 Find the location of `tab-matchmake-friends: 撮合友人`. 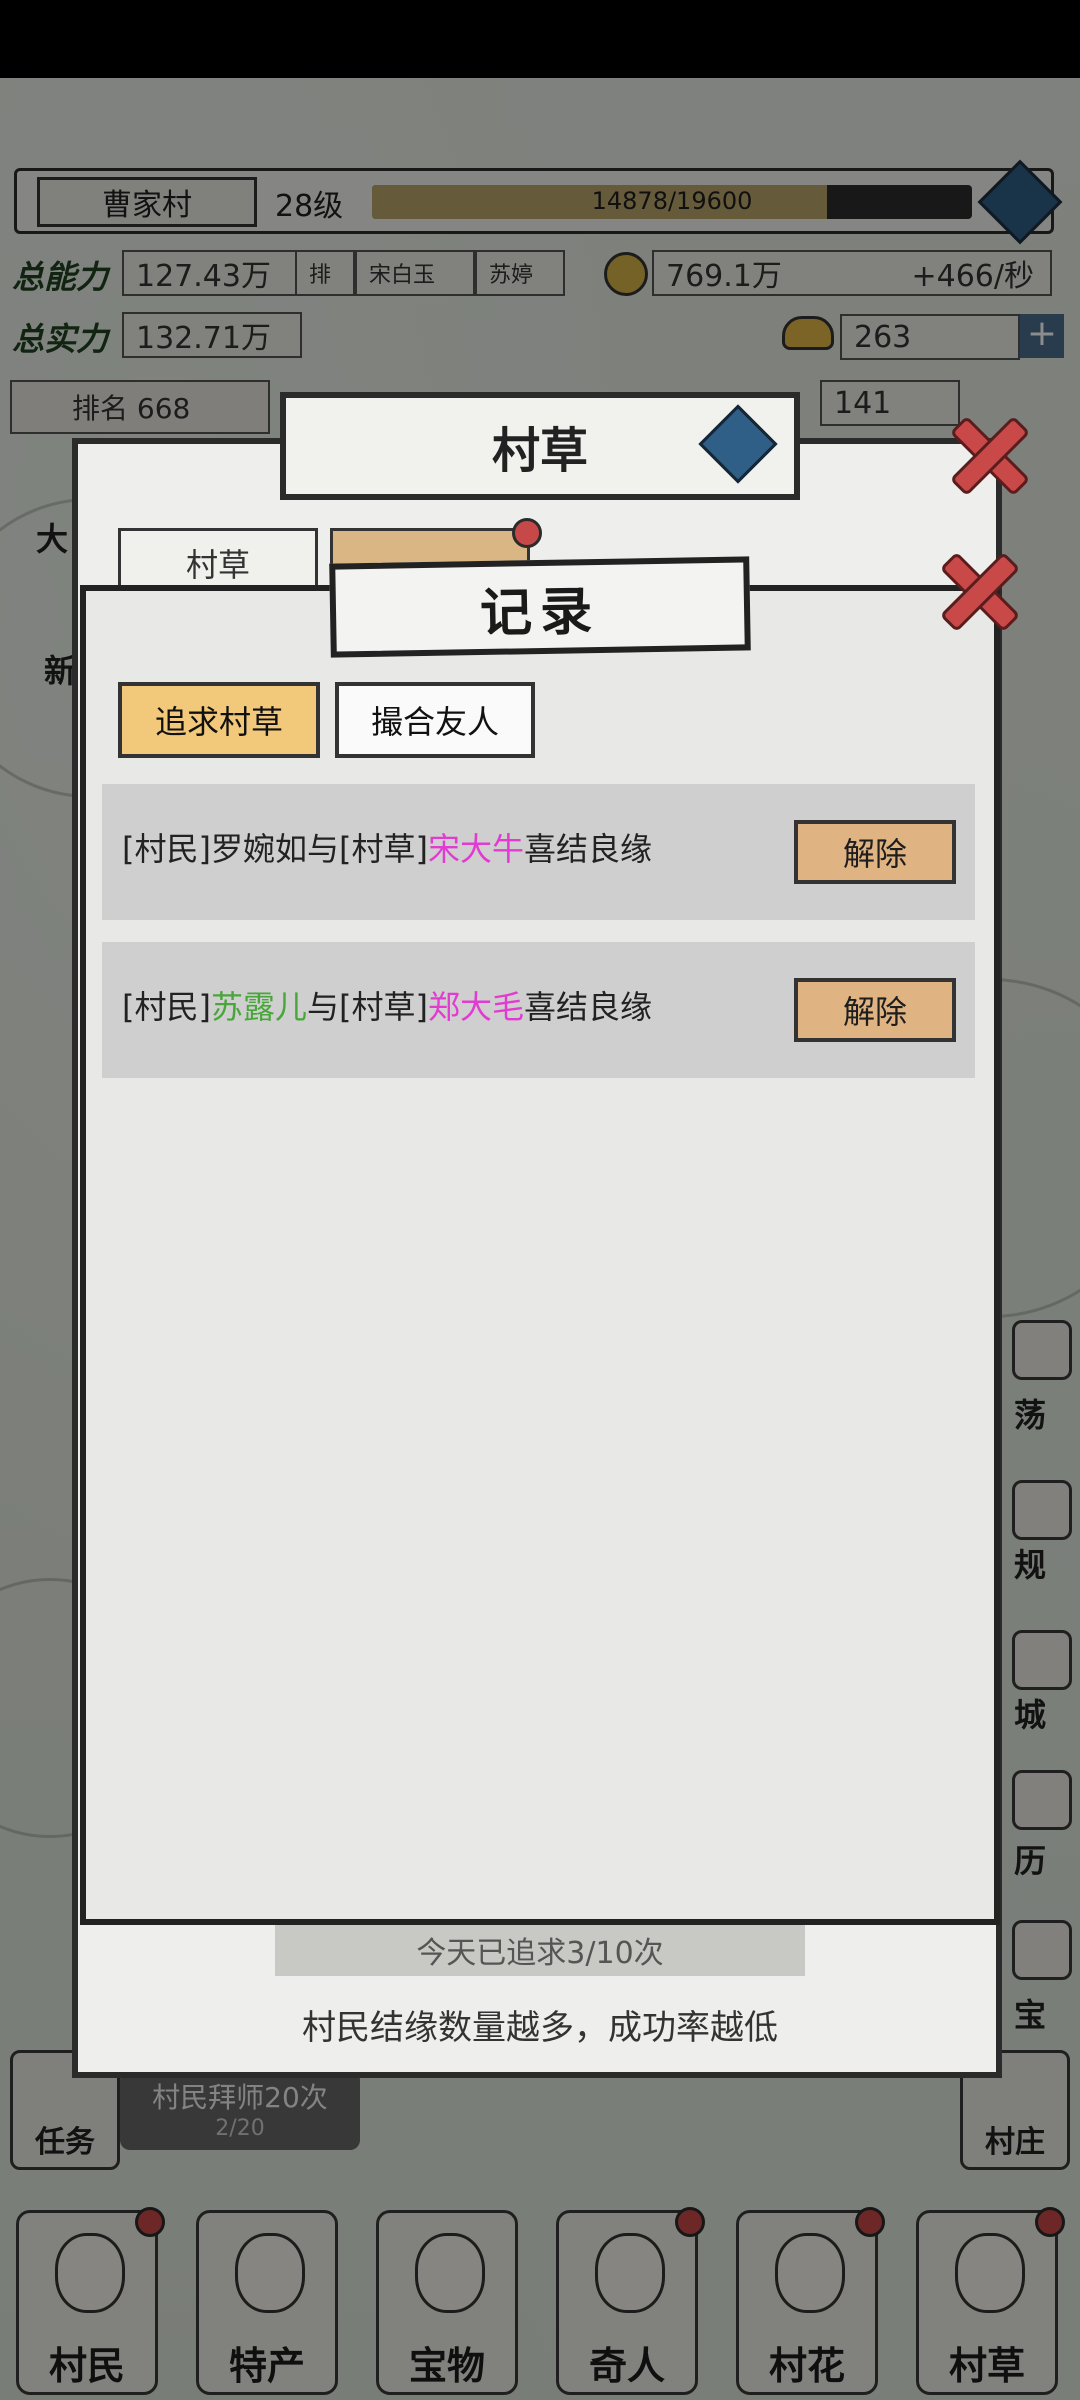

tab-matchmake-friends: 撮合友人 is located at coordinates (435, 720).